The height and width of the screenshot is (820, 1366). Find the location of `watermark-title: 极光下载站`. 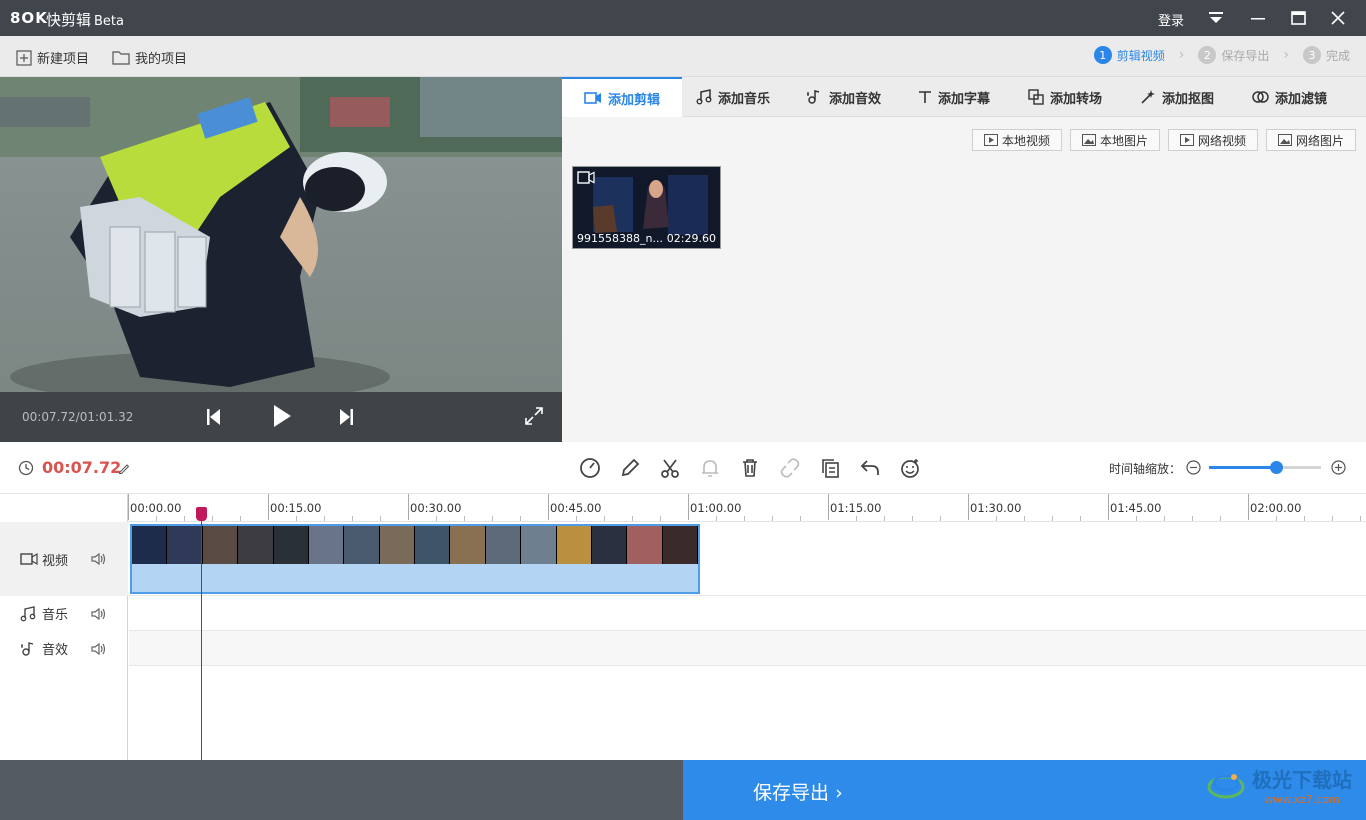

watermark-title: 极光下载站 is located at coordinates (1302, 780).